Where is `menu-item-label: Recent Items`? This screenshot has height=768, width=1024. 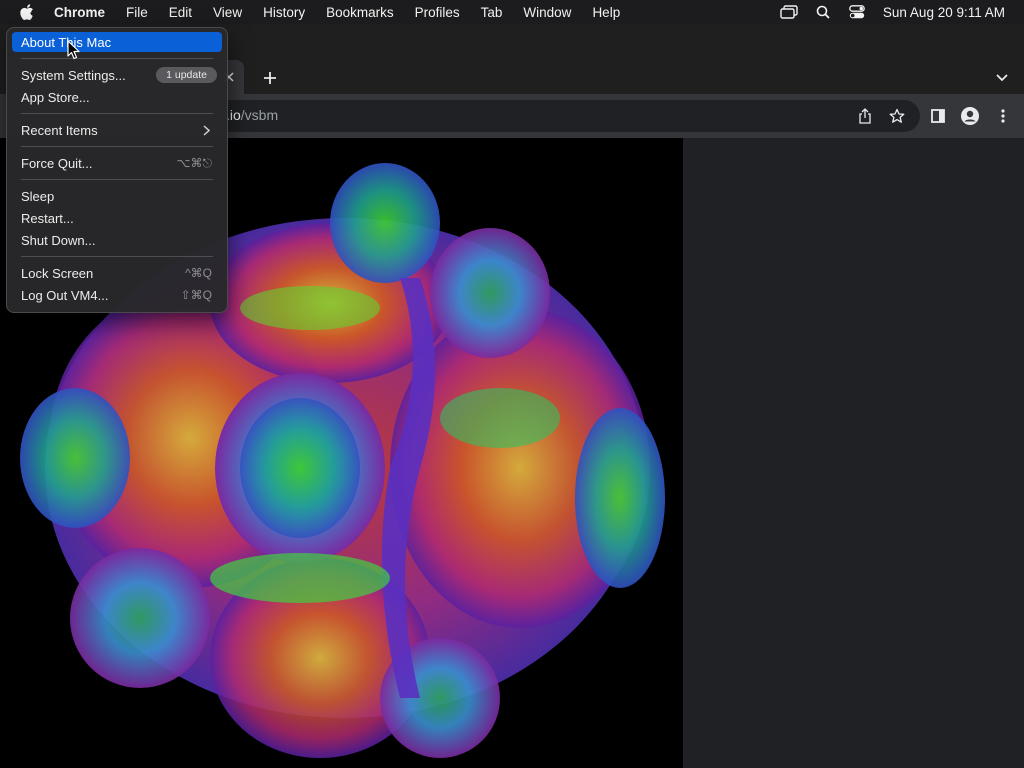
menu-item-label: Recent Items is located at coordinates (59, 130).